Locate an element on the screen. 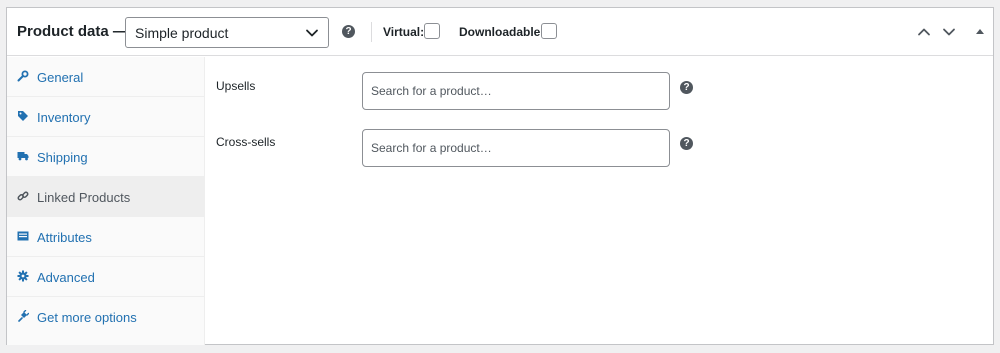  downloadable-label: Downloadable: is located at coordinates (502, 32).